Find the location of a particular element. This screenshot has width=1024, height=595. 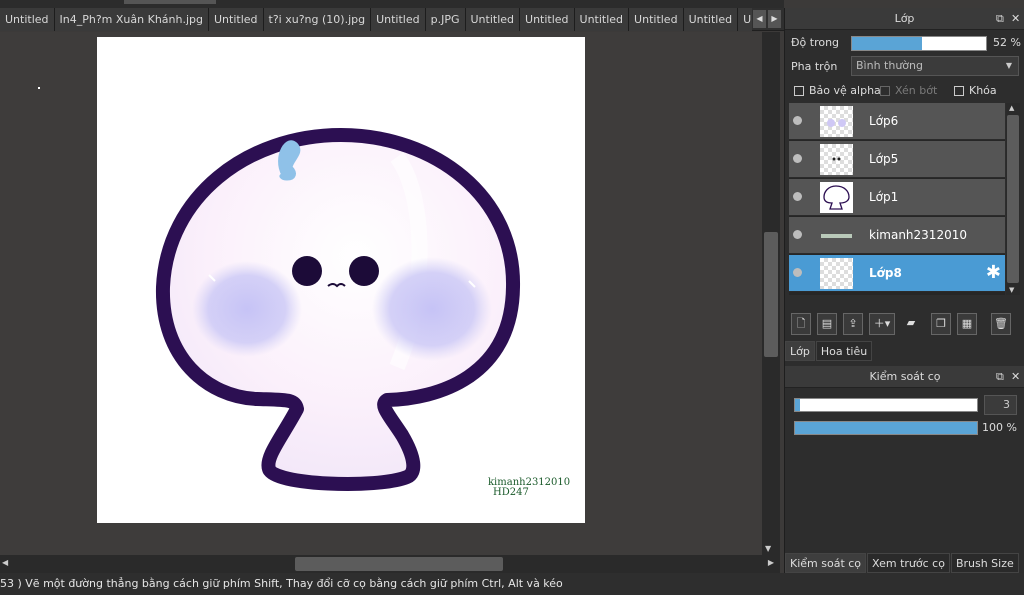

document-tab: t?i xu?ng (10).jpg is located at coordinates (317, 19).